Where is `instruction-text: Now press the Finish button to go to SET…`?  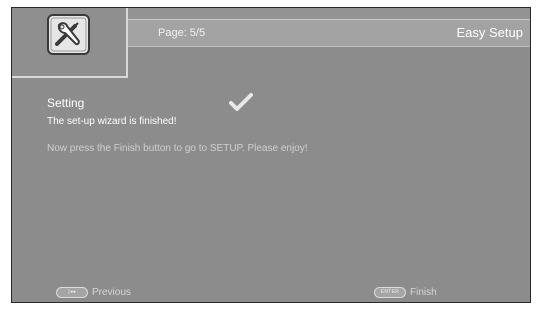 instruction-text: Now press the Finish button to go to SET… is located at coordinates (177, 148).